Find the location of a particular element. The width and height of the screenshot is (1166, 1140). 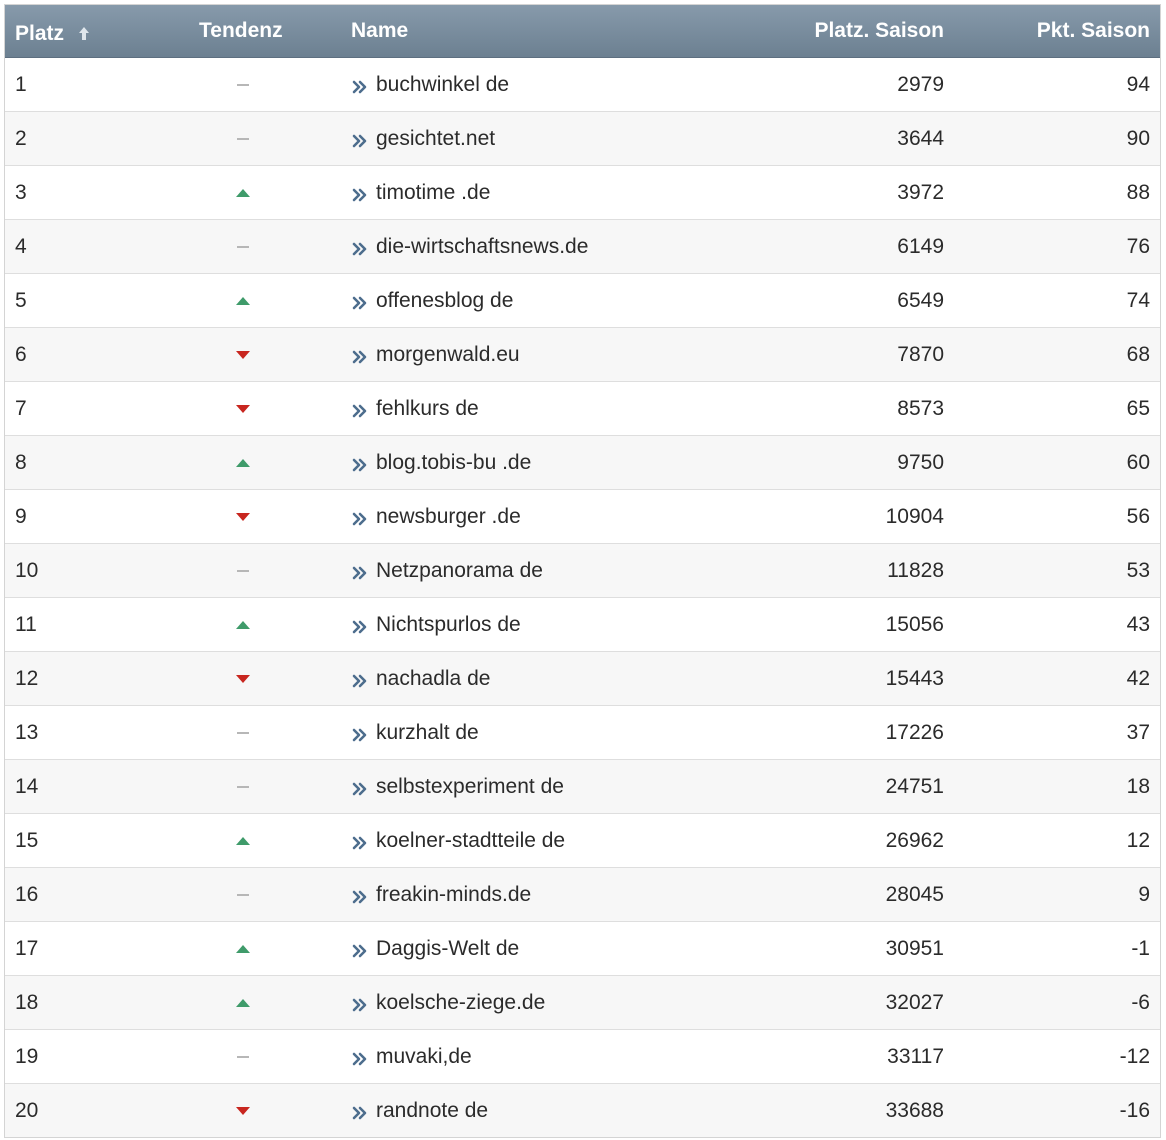

table-row: 15 koelner-stadtteile de 26962 12 is located at coordinates (582, 841).